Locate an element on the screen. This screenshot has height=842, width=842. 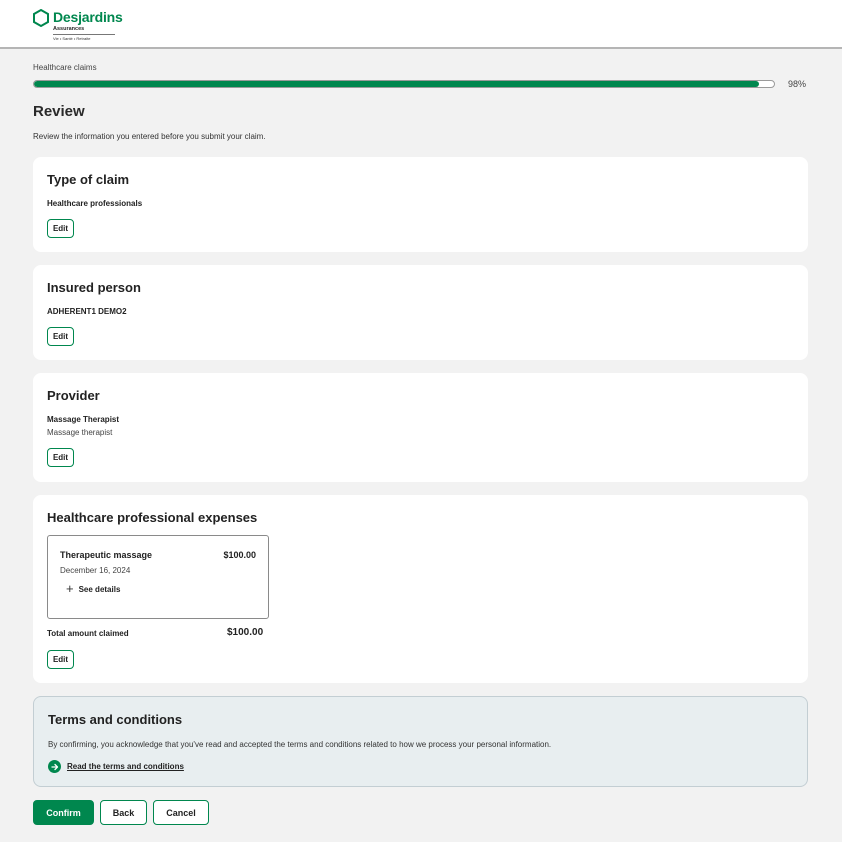
progress-label: Healthcare claims is located at coordinates (65, 67).